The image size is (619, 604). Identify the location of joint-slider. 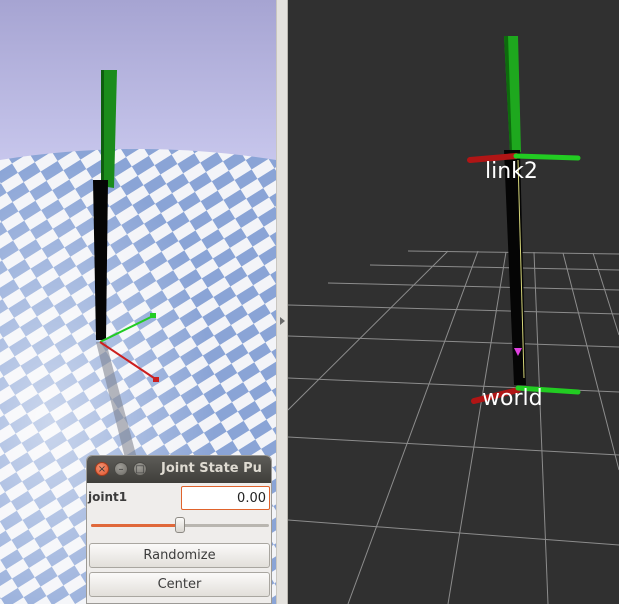
(180, 525).